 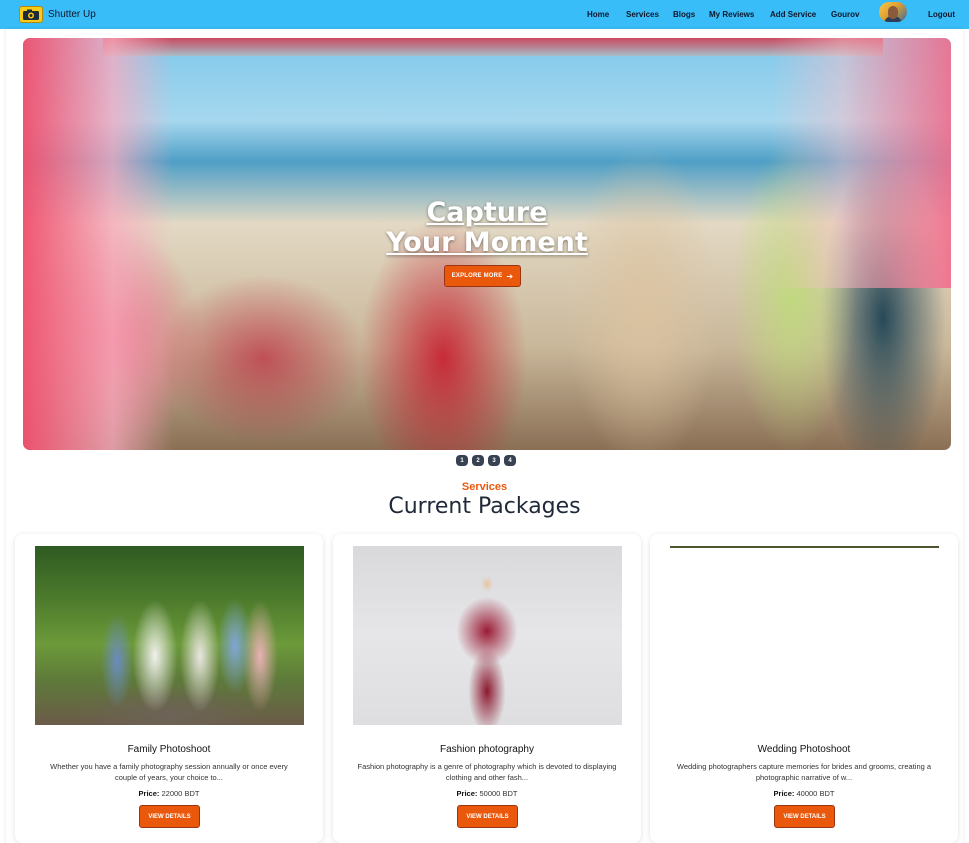 What do you see at coordinates (598, 14) in the screenshot?
I see `nav-home: Home` at bounding box center [598, 14].